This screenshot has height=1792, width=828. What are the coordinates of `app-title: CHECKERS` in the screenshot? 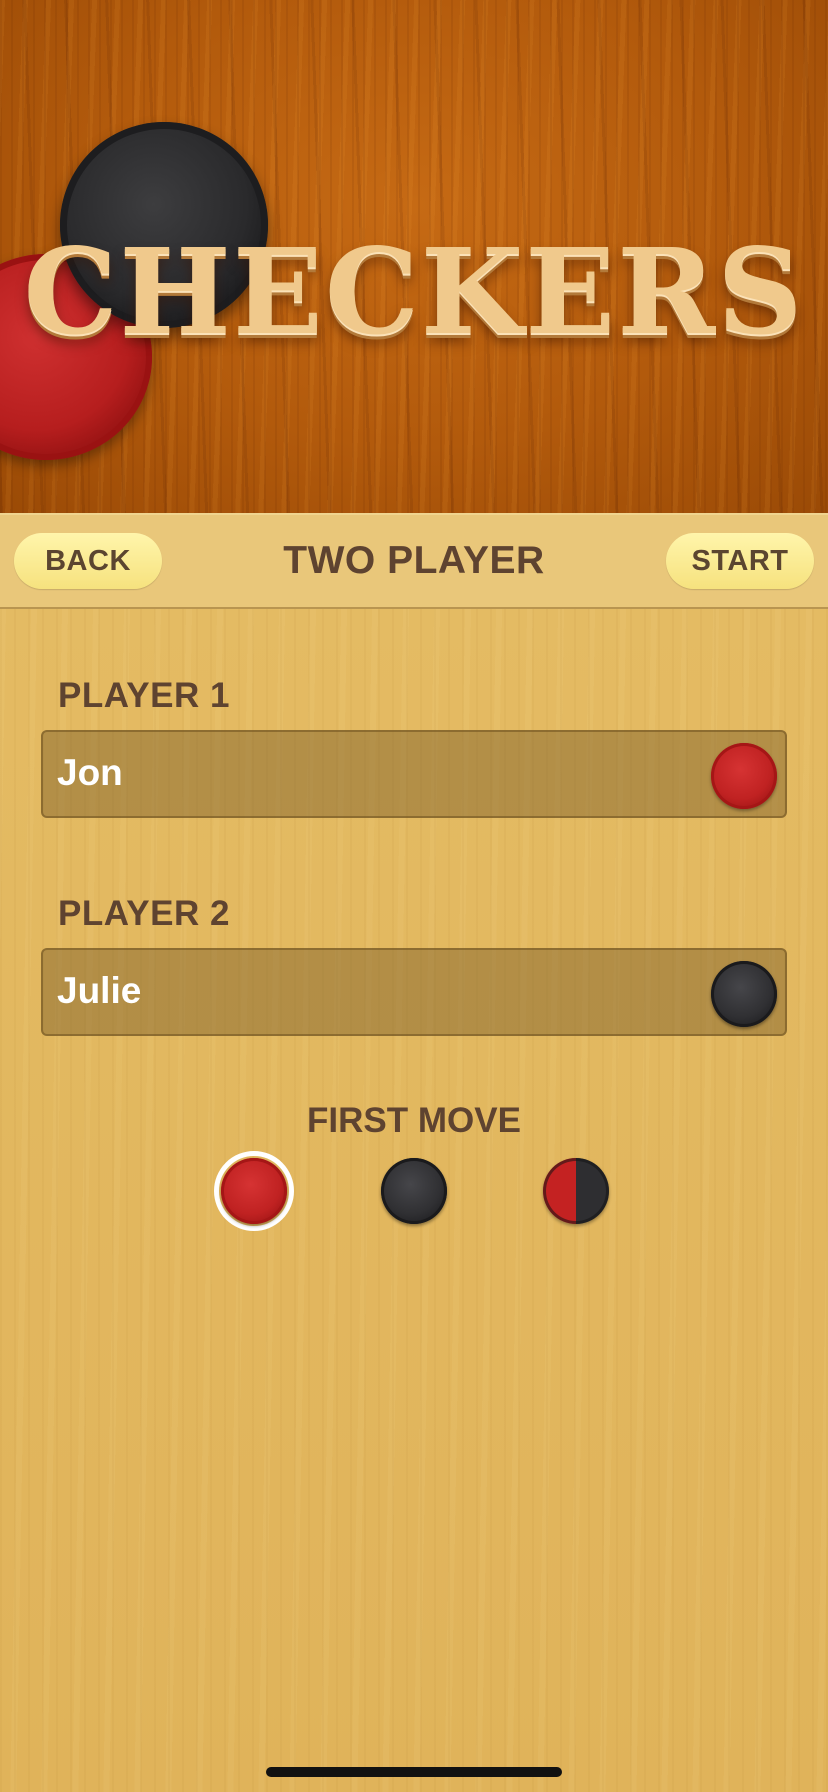 It's located at (414, 291).